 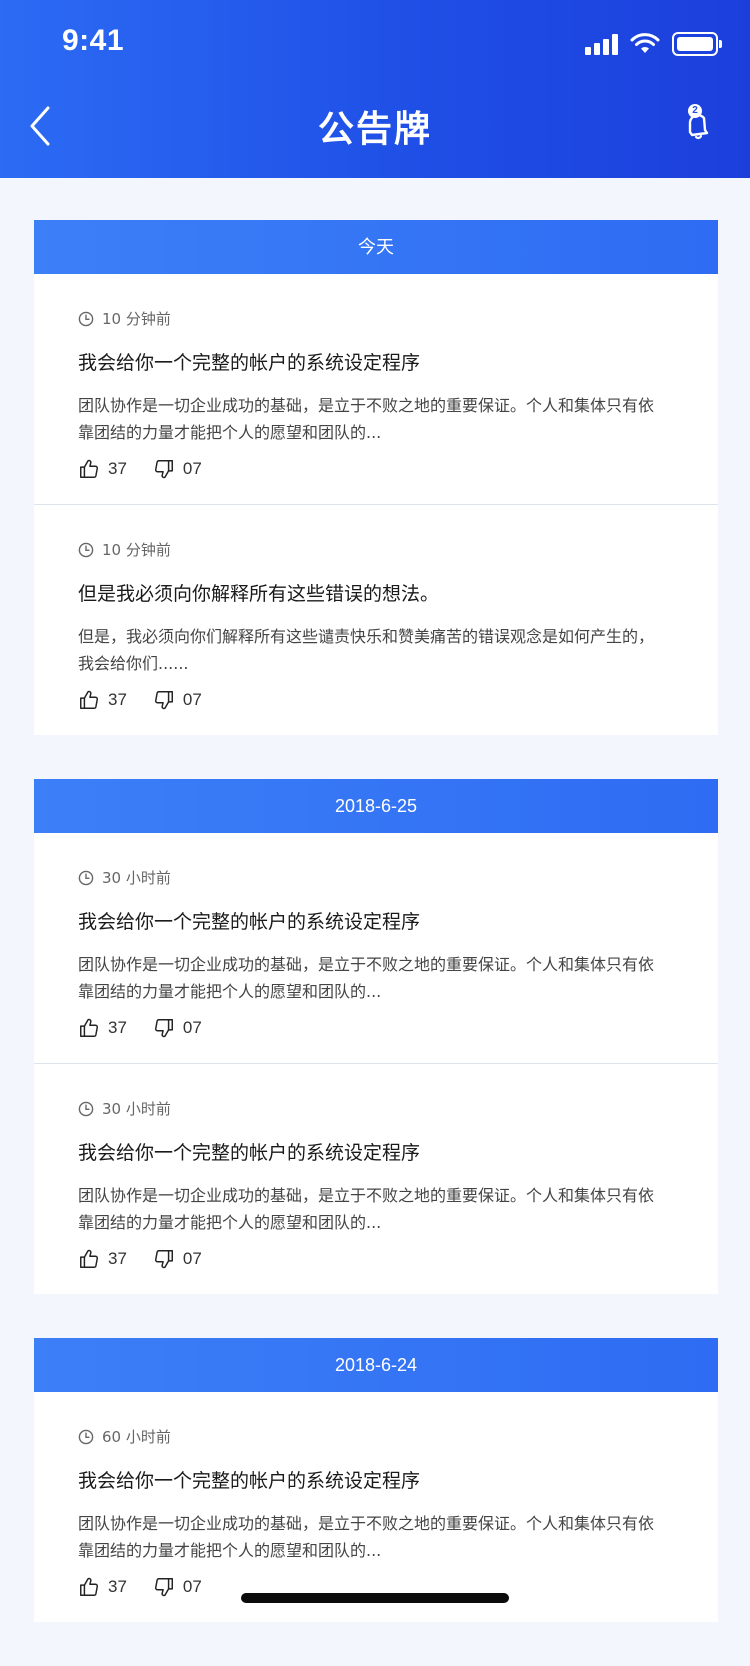 I want to click on notification-badge: 2, so click(x=695, y=111).